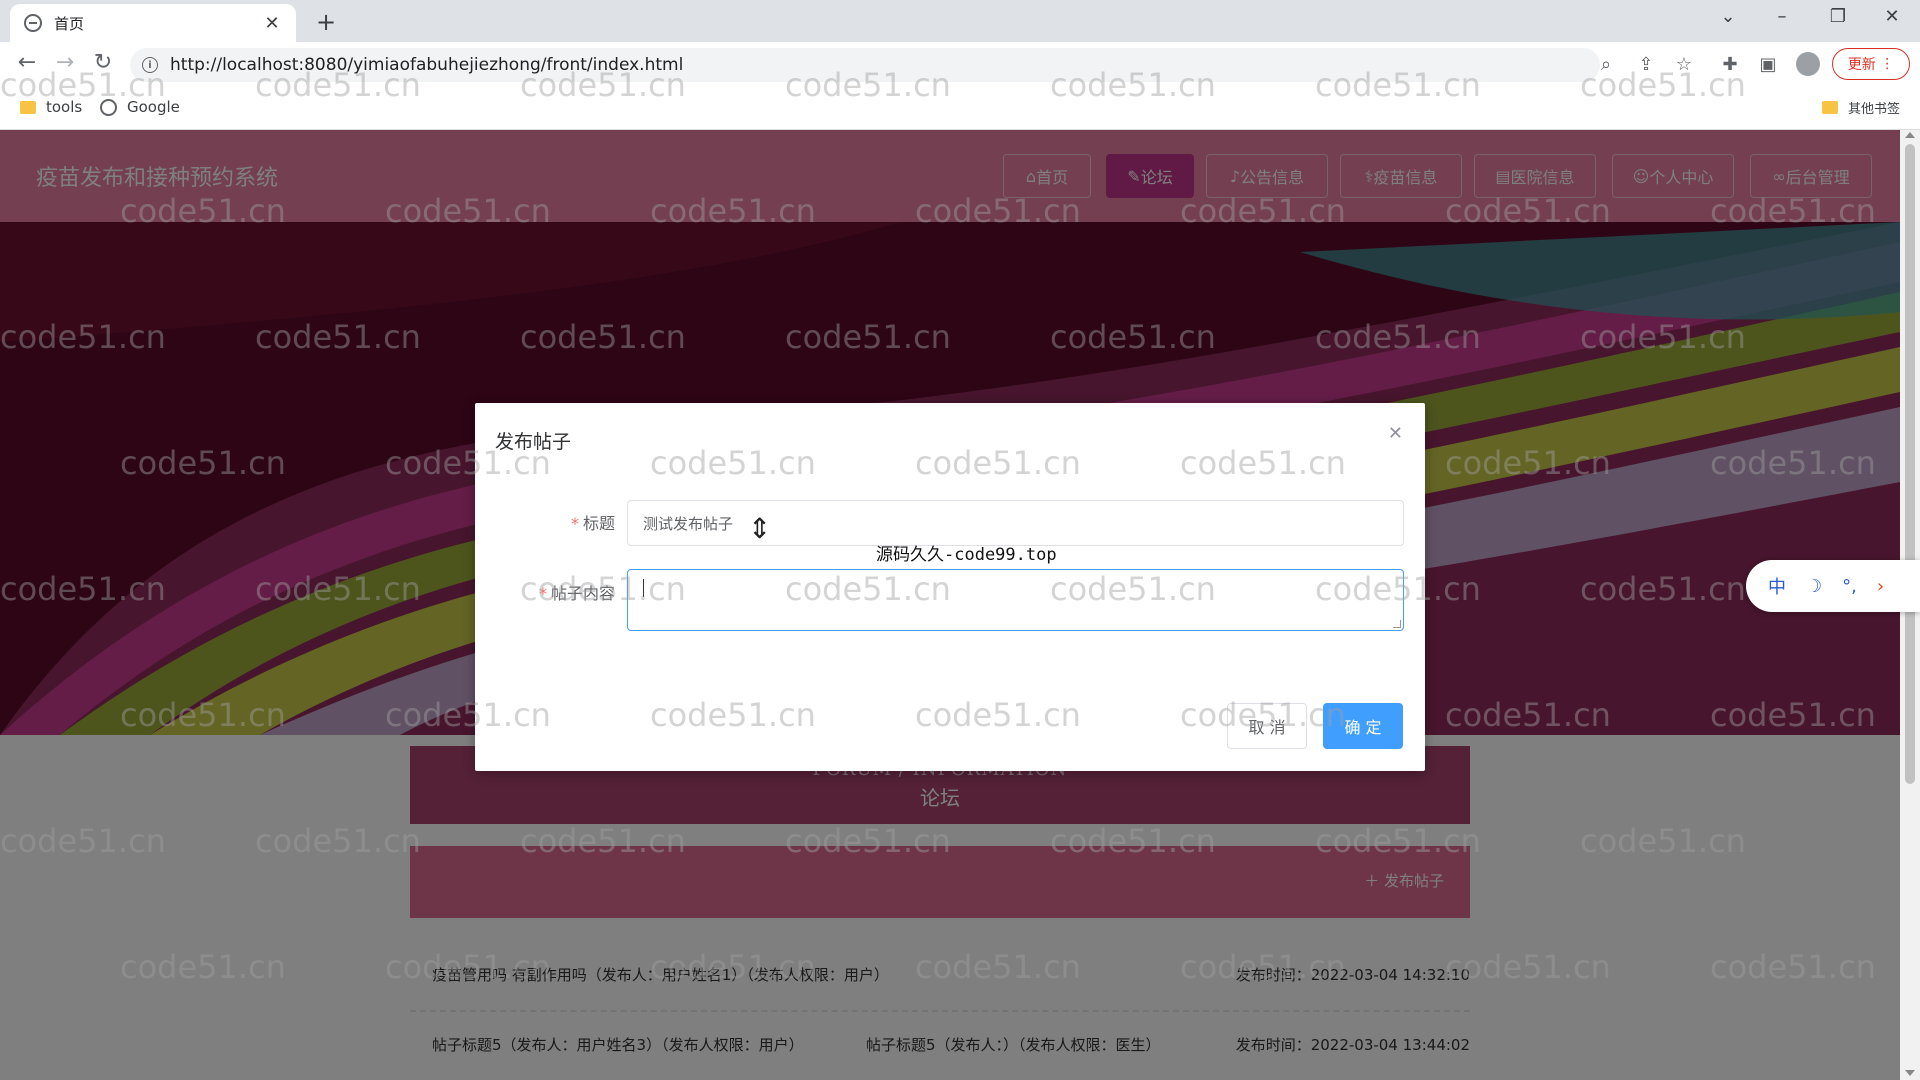  Describe the element at coordinates (153, 23) in the screenshot. I see `browser-tab: 首页 ✕` at that location.